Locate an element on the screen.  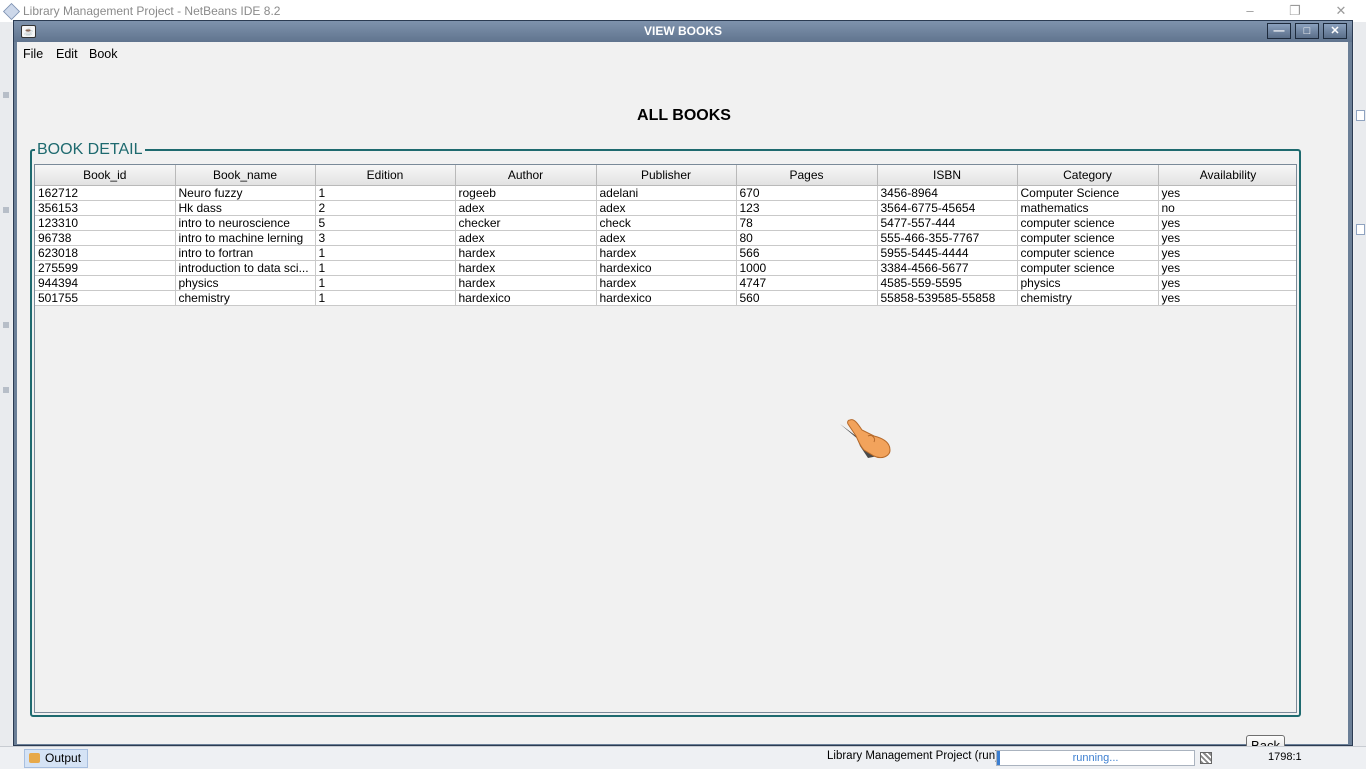
table-cell: 3456-8964 is located at coordinates (947, 193).